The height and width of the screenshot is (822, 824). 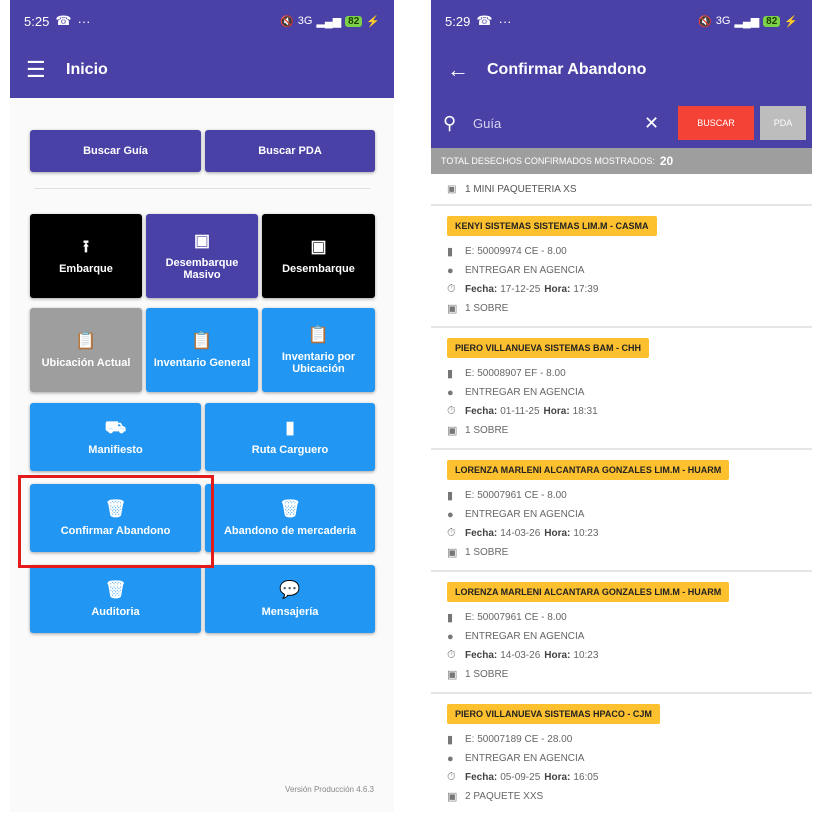 I want to click on embarque-button: ⭱ Embarque, so click(x=86, y=256).